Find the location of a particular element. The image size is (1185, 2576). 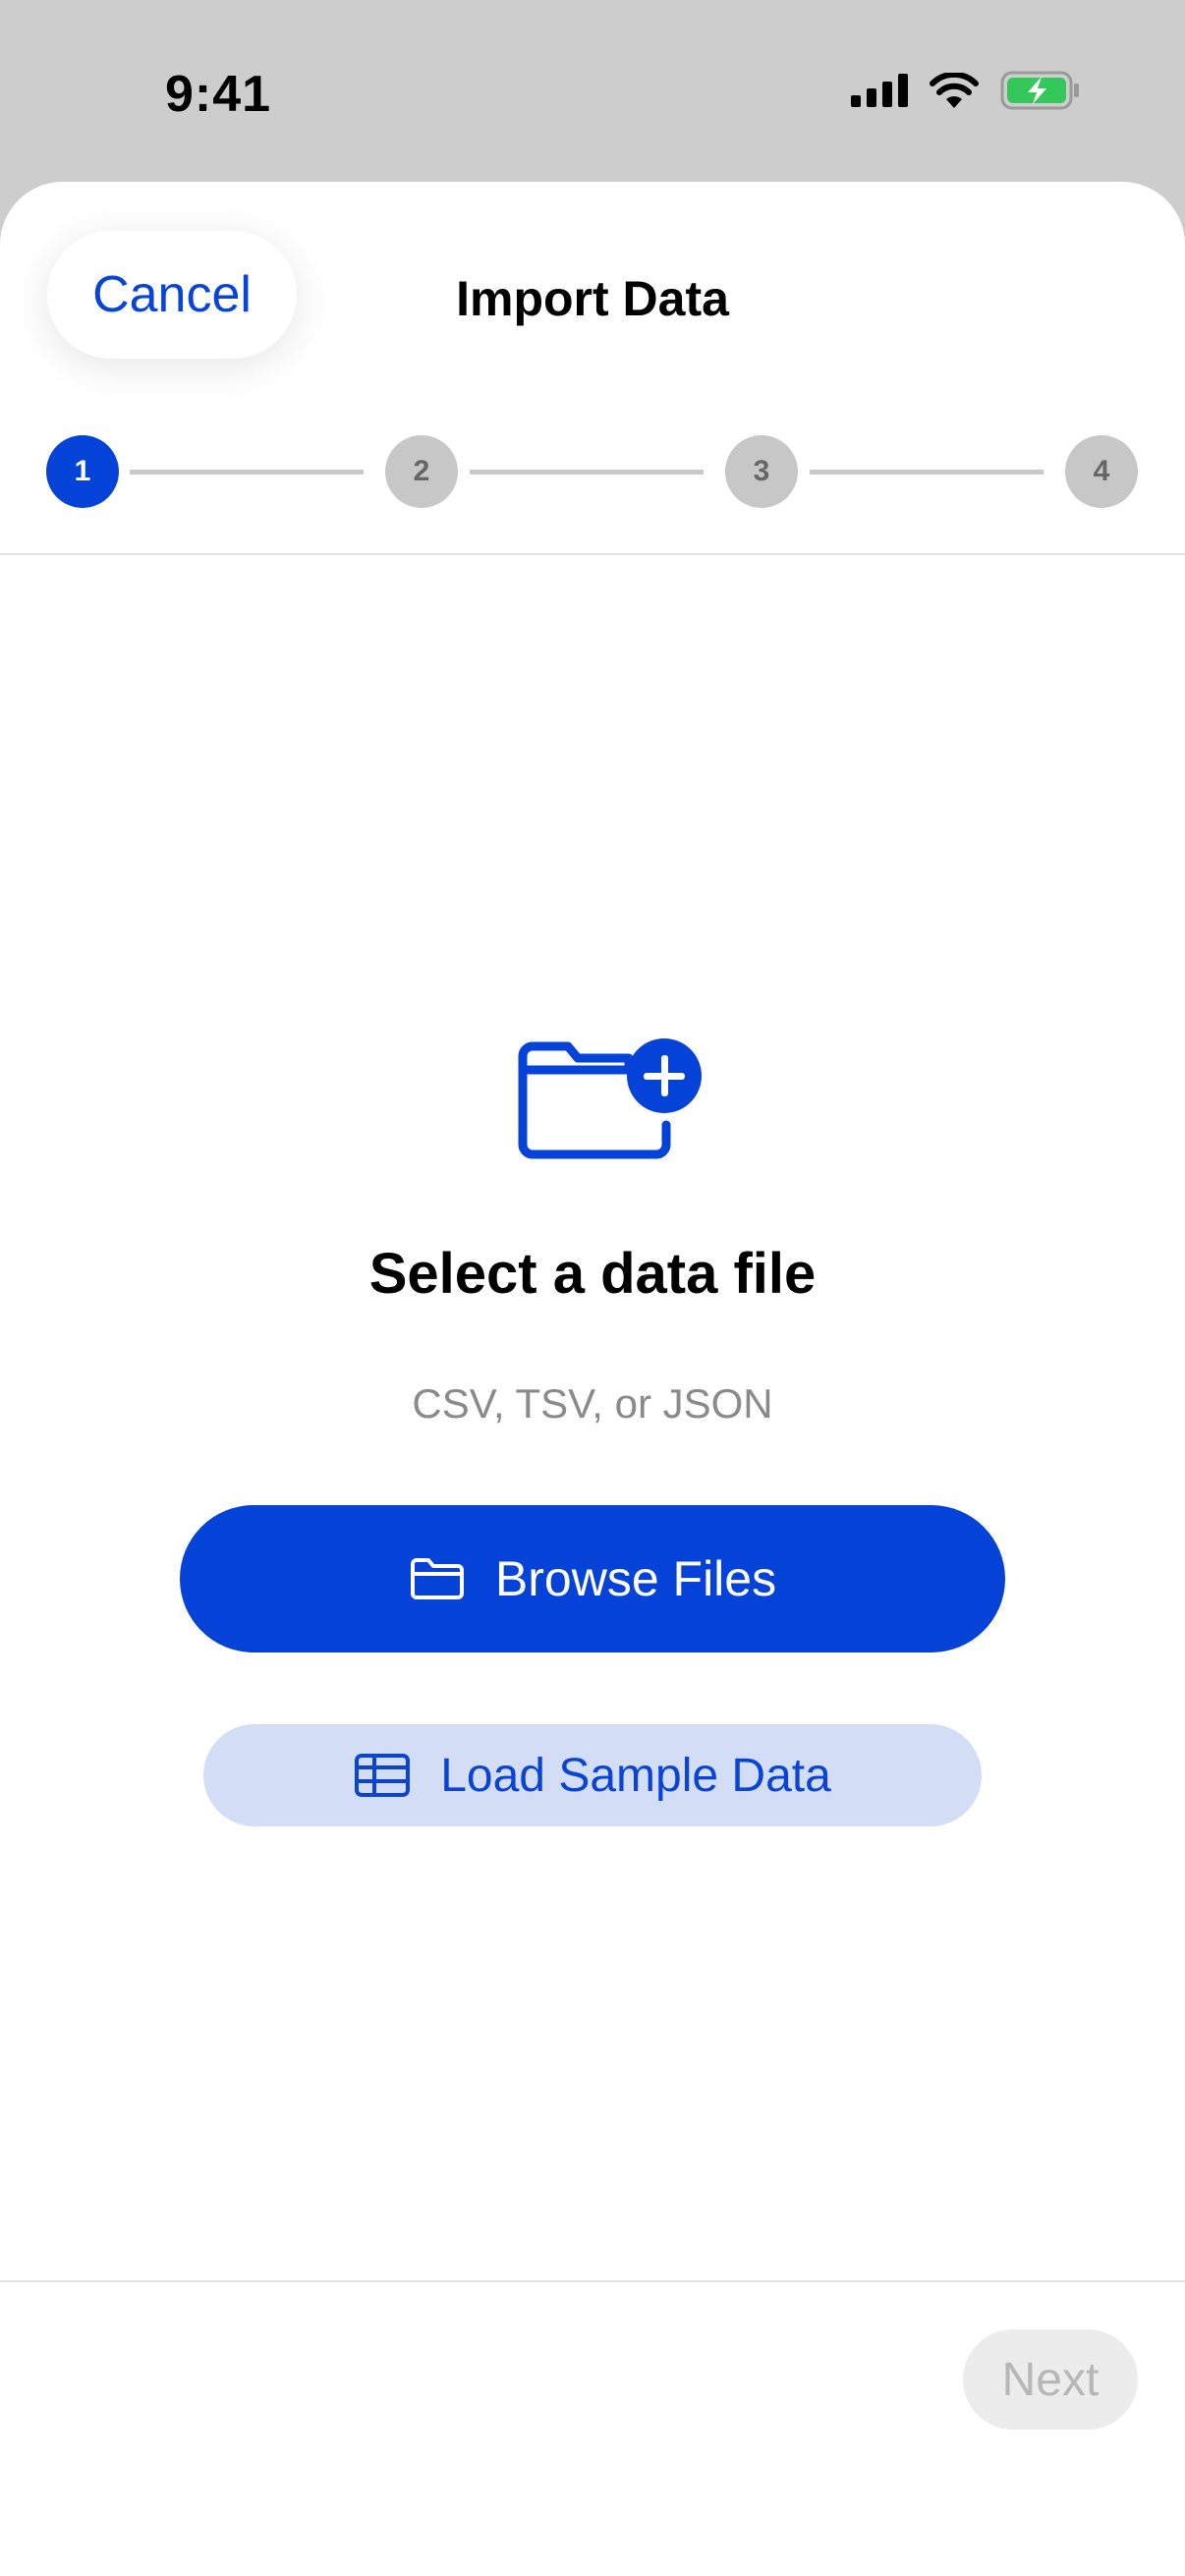

folder-add-icon is located at coordinates (610, 1098).